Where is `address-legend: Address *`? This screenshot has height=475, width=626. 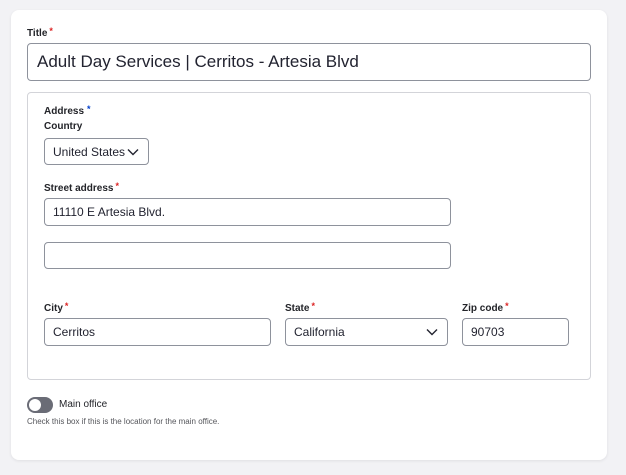
address-legend: Address * is located at coordinates (67, 110).